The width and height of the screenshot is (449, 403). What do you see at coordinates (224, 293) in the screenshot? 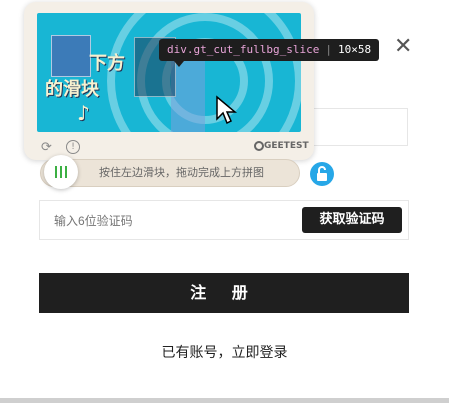
I see `register-button: 注 册` at bounding box center [224, 293].